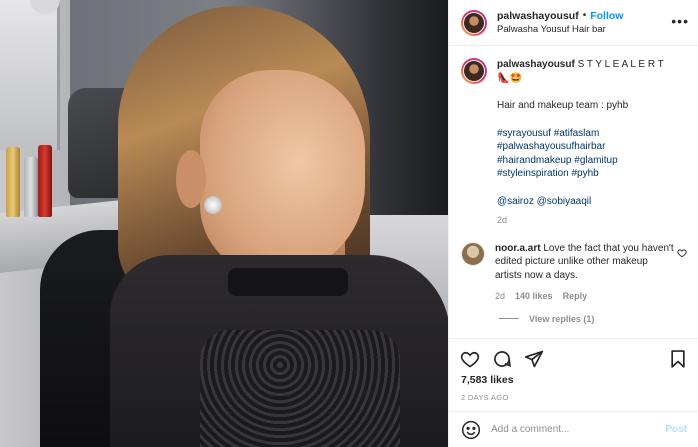  I want to click on hashtag-line: #hairandmakeup #glamitup, so click(592, 161).